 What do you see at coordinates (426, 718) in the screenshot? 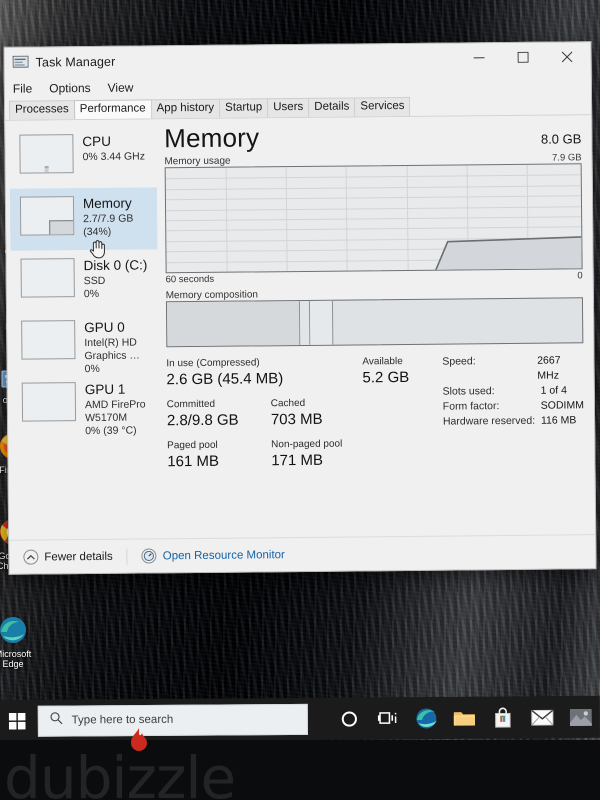
I see `edge-icon` at bounding box center [426, 718].